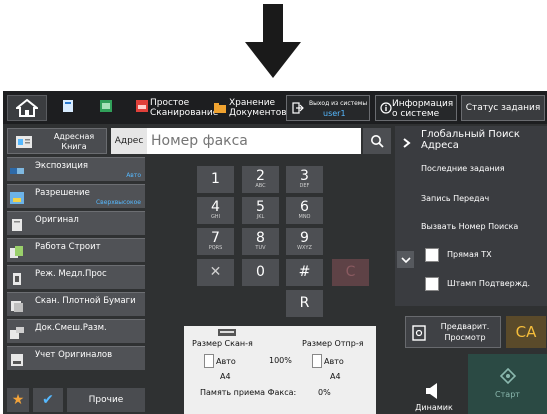 Image resolution: width=547 pixels, height=414 pixels. I want to click on start-icon, so click(508, 376).